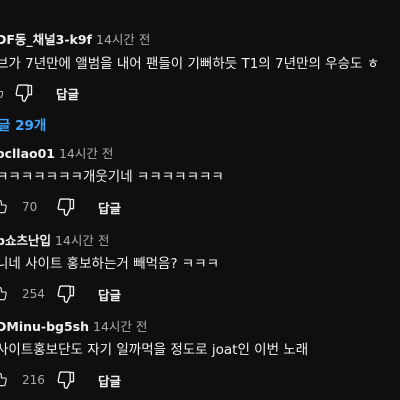 Image resolution: width=400 pixels, height=400 pixels. Describe the element at coordinates (27, 153) in the screenshot. I see `reply-author: ocllao01` at that location.